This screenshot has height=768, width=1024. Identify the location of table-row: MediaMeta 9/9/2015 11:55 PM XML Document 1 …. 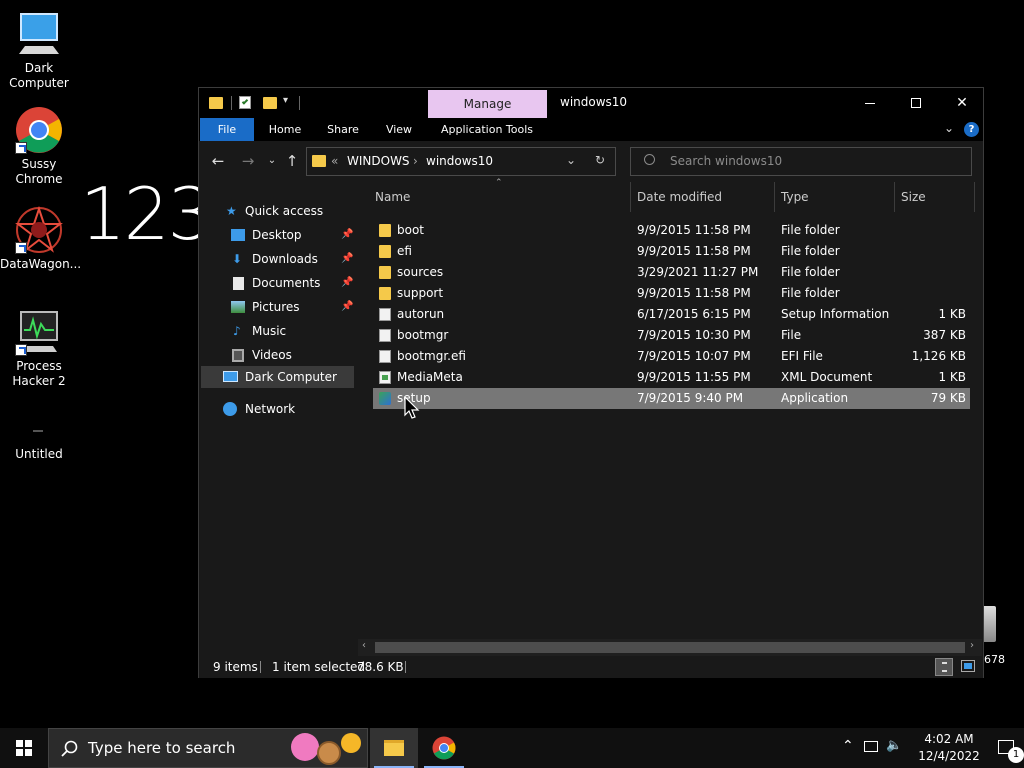
(671, 377).